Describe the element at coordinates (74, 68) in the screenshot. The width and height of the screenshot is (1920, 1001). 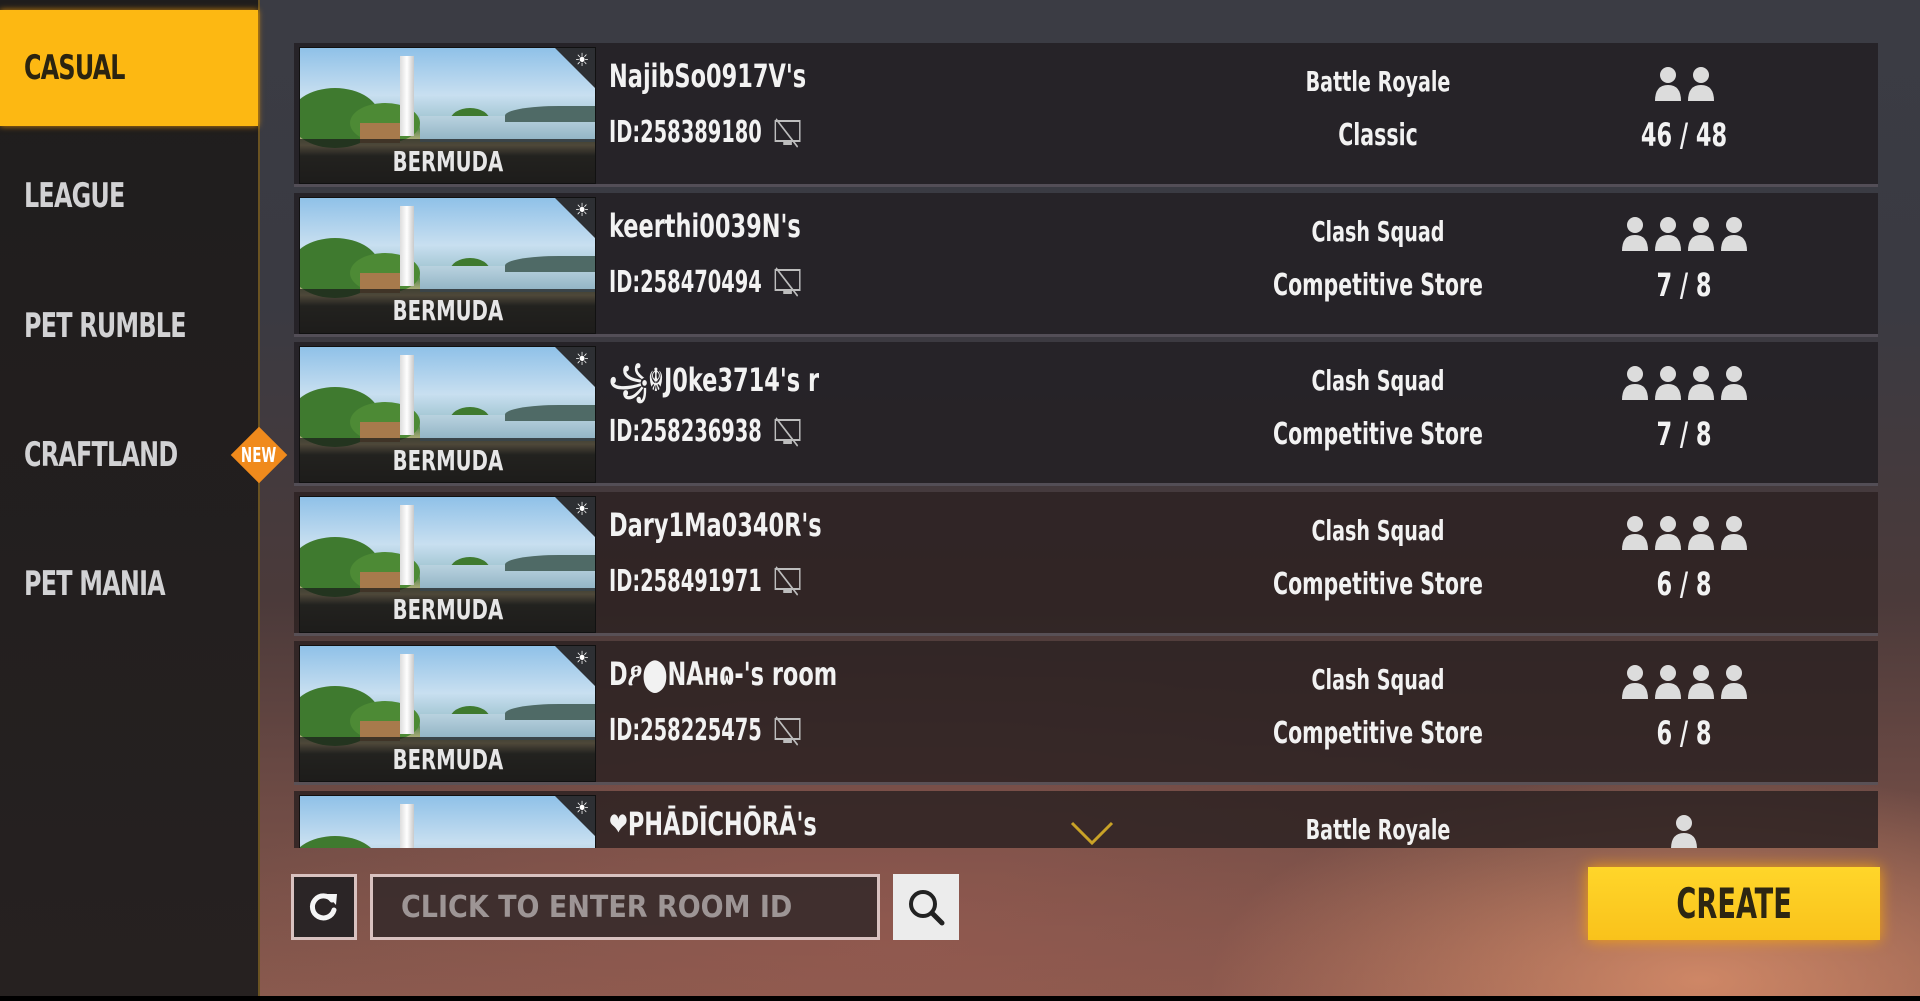
I see `sidebar-item-label: CASUAL` at that location.